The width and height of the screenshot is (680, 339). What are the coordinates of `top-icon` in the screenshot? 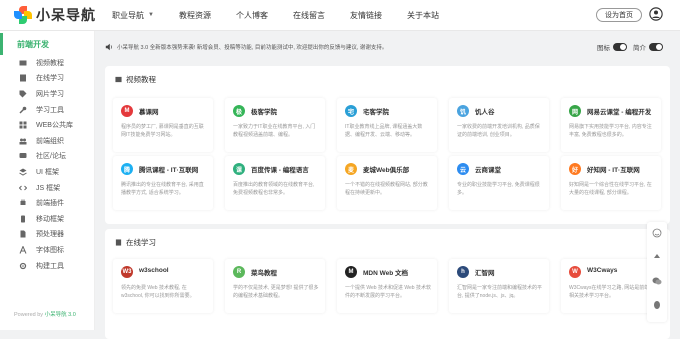 It's located at (657, 257).